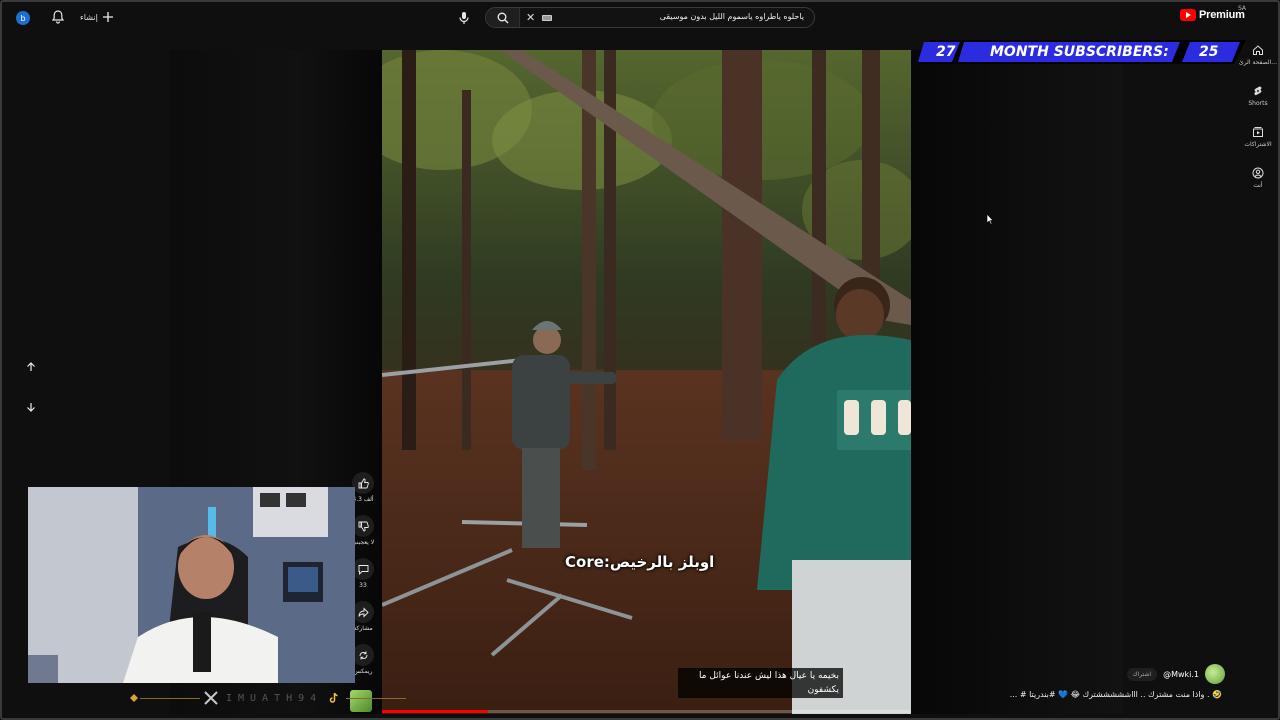 The height and width of the screenshot is (720, 1280). I want to click on banner-left-number: 27, so click(946, 52).